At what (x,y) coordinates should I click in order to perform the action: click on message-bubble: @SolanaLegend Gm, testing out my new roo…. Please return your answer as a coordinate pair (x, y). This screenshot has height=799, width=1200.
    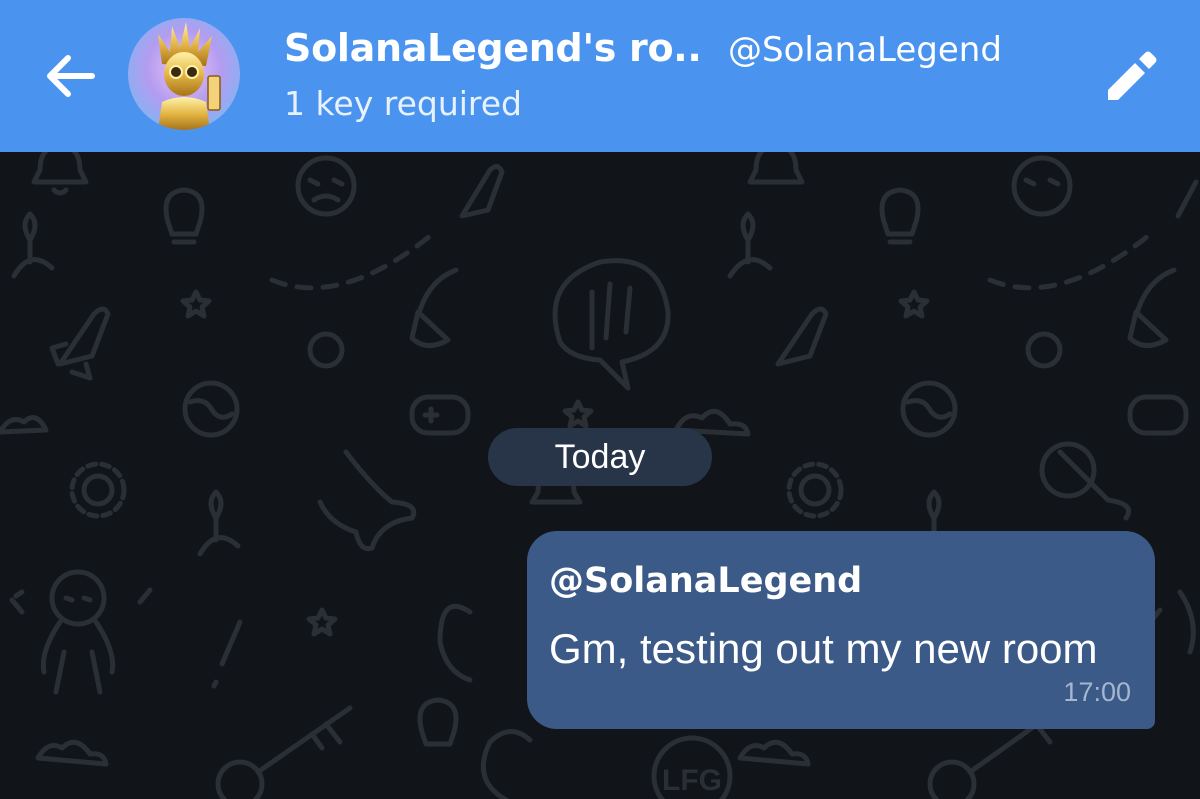
    Looking at the image, I should click on (841, 630).